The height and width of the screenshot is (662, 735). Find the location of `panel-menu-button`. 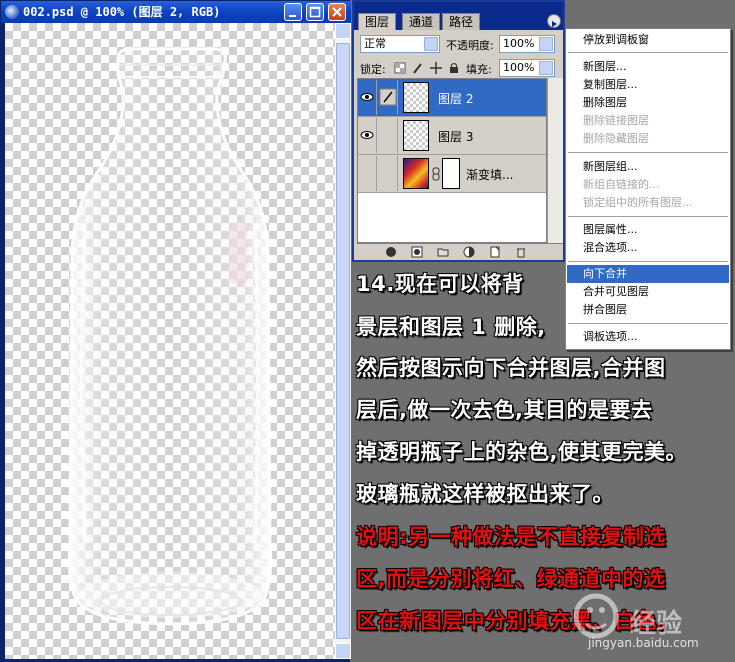

panel-menu-button is located at coordinates (554, 21).